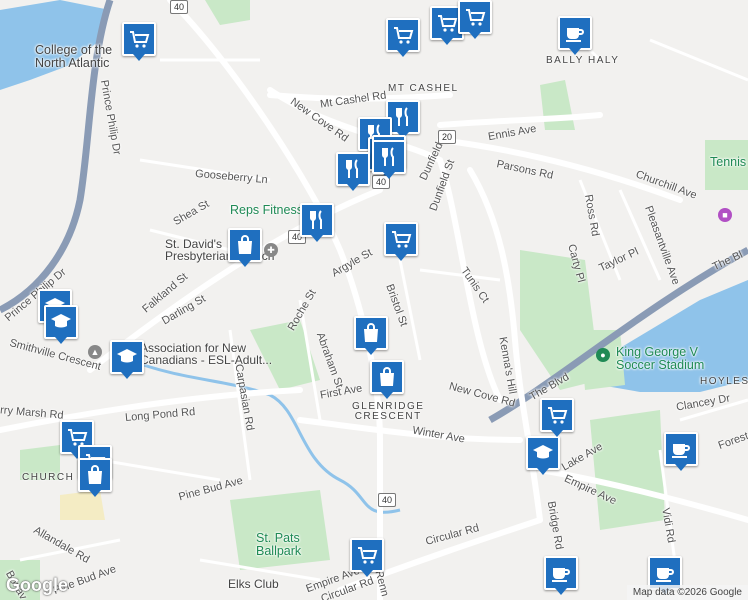  Describe the element at coordinates (266, 210) in the screenshot. I see `label-reps: Reps Fitness` at that location.